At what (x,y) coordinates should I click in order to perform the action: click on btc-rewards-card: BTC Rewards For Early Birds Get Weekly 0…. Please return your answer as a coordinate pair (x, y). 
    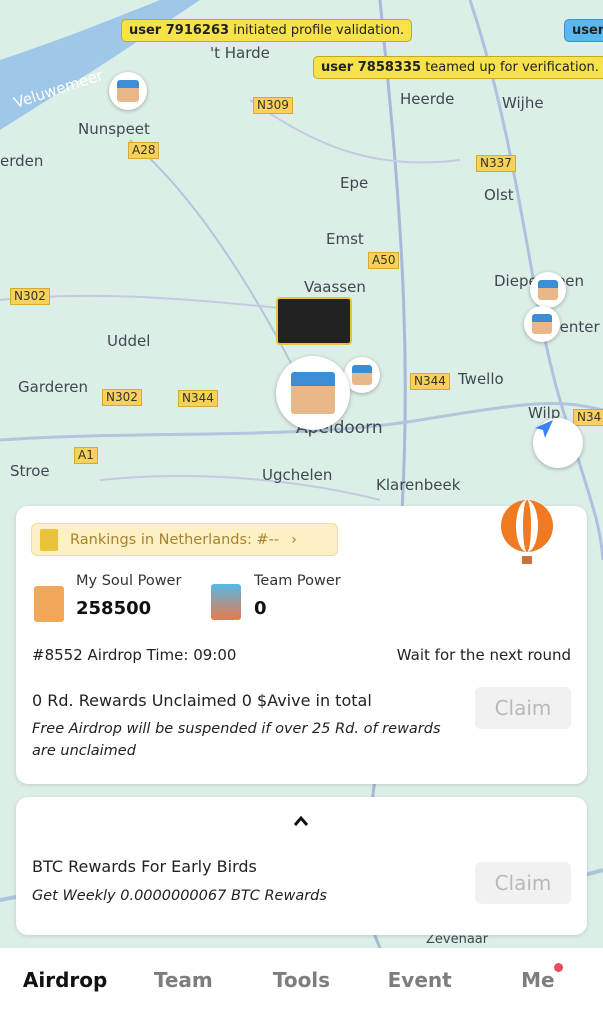
    Looking at the image, I should click on (301, 866).